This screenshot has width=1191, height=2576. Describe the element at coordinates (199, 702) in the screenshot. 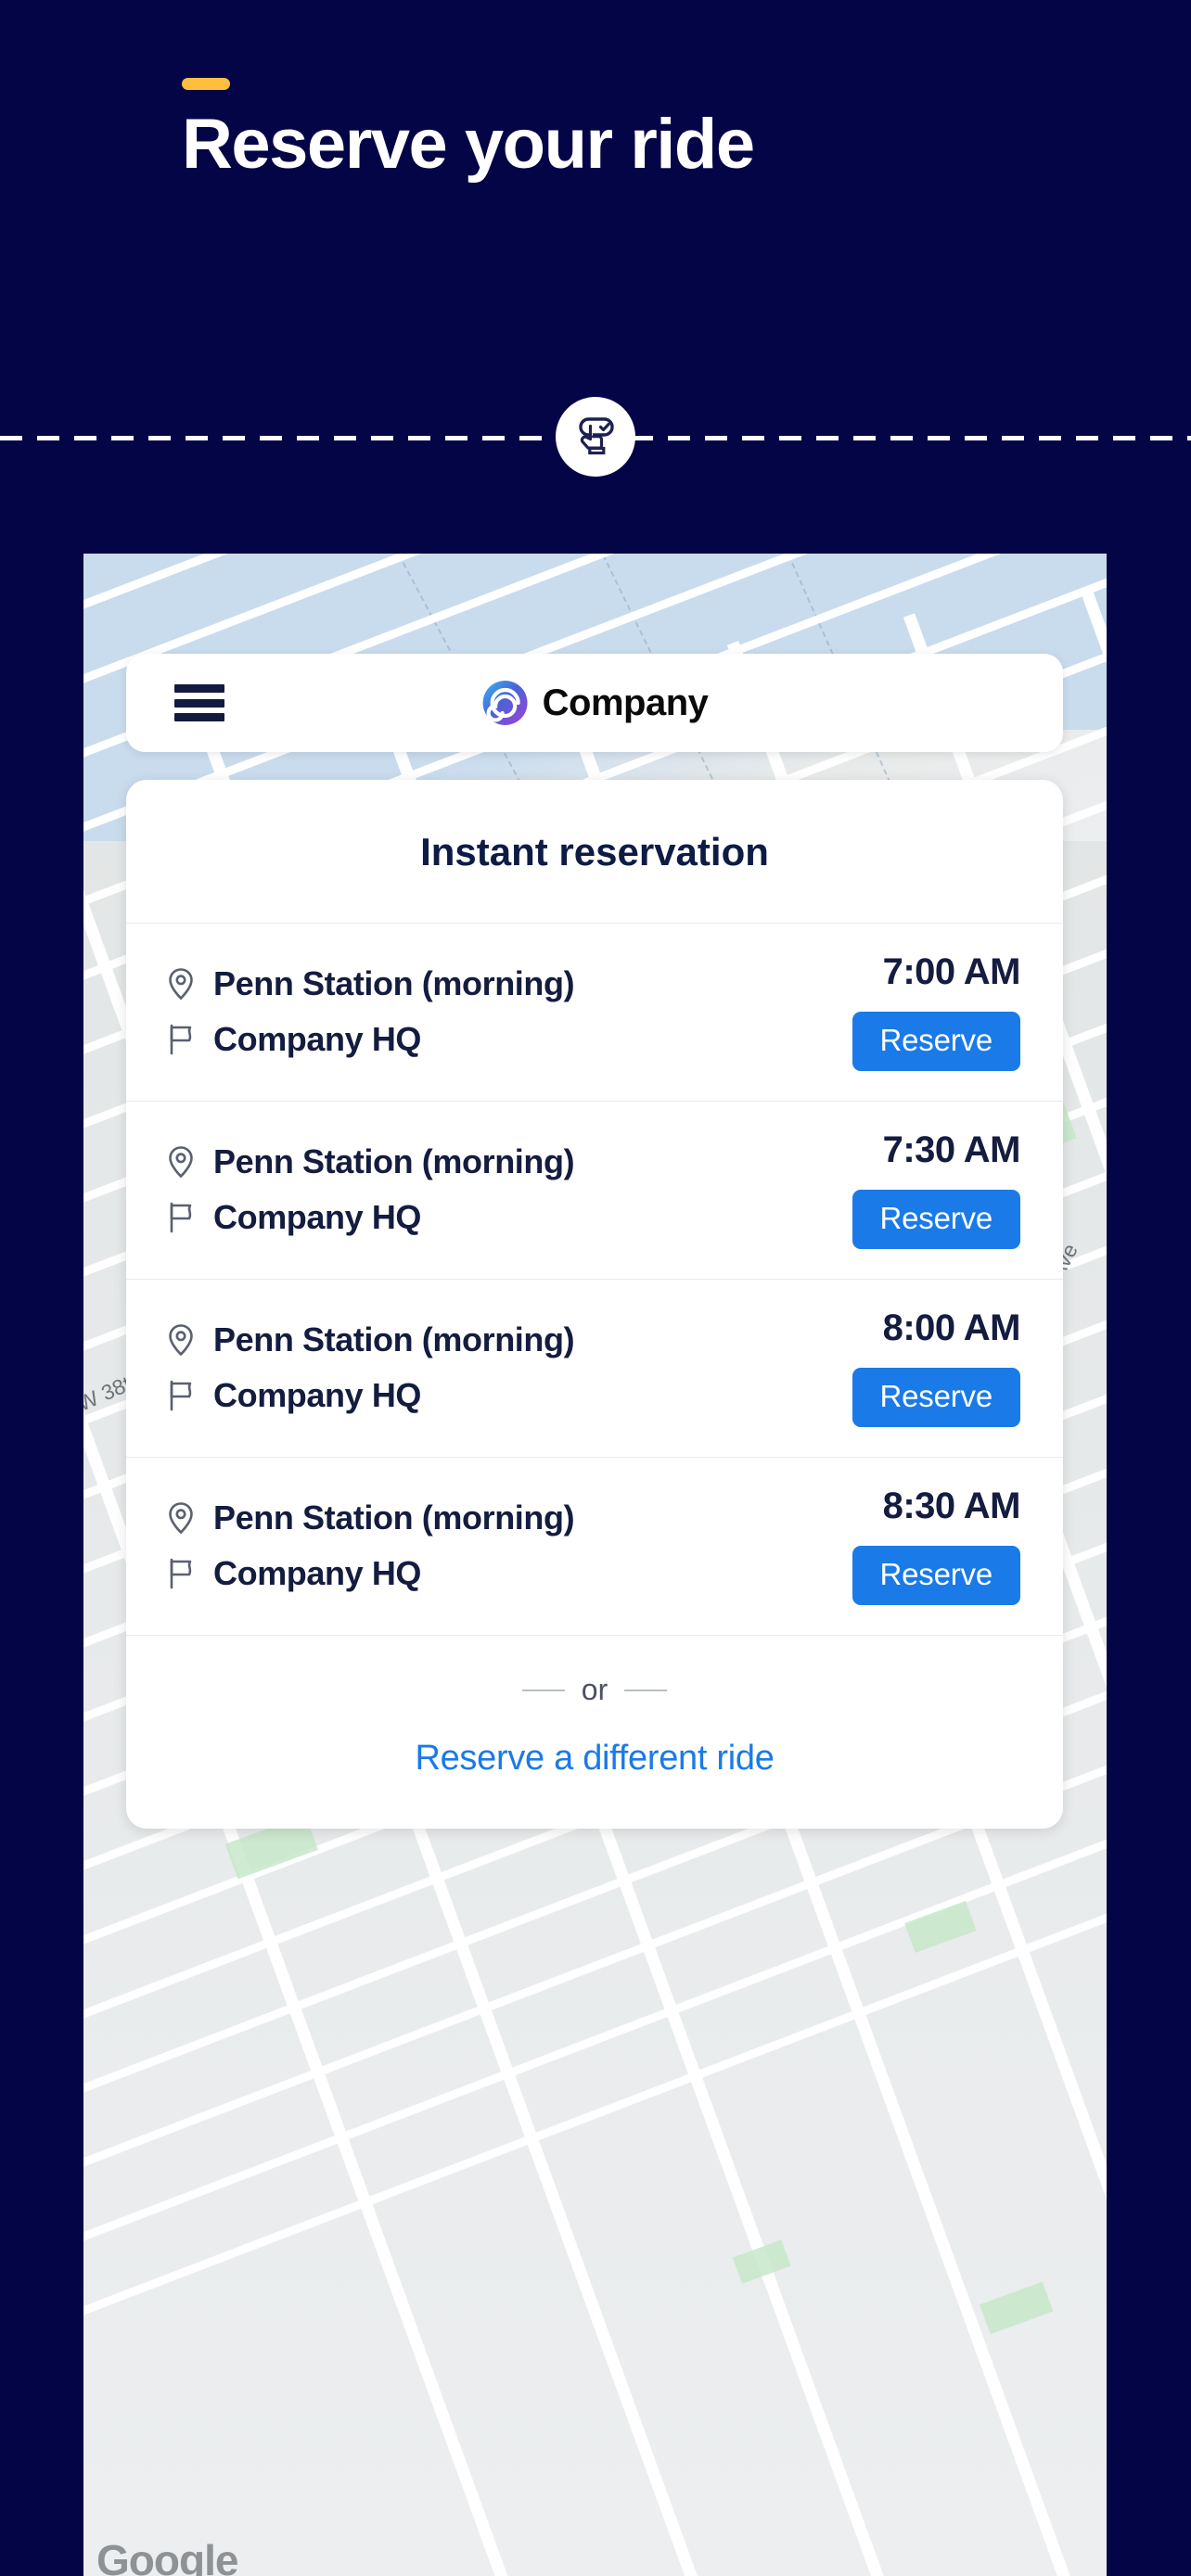

I see `hamburger-menu-icon` at that location.